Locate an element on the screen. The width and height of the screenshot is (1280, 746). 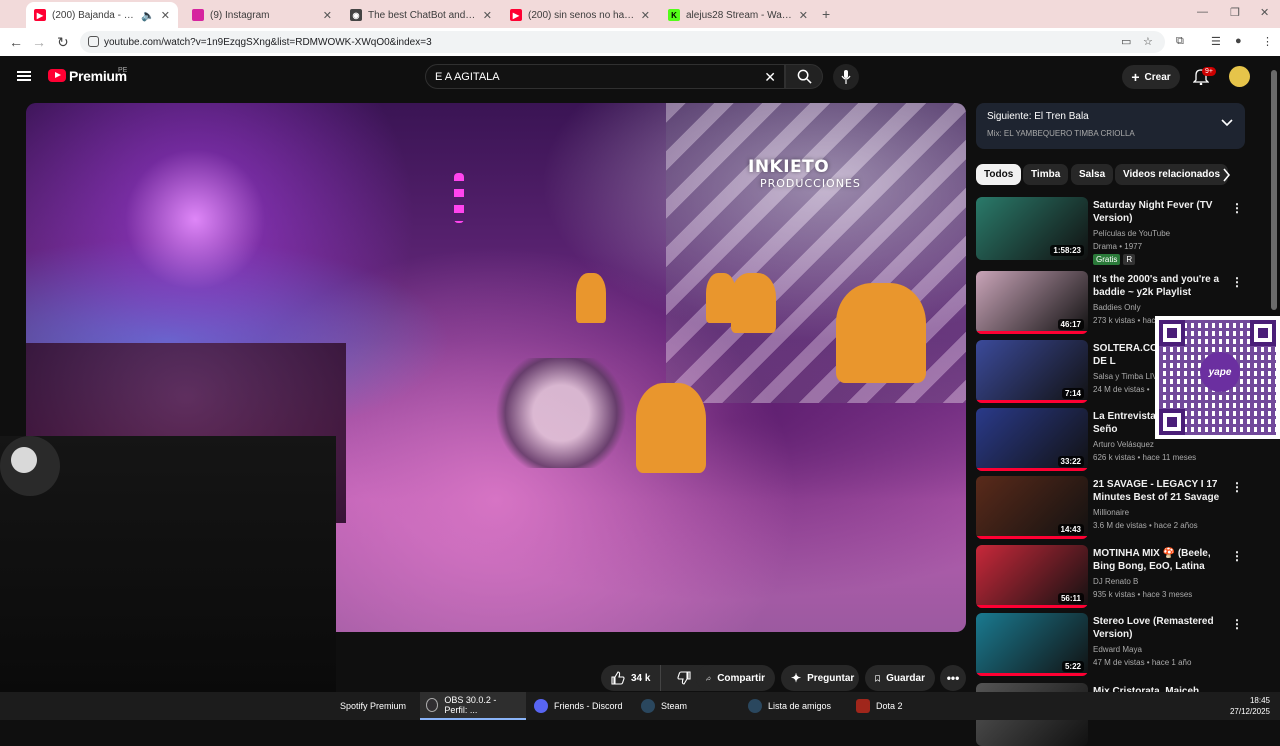
channel-name: Películas de YouTube is located at coordinates (1131, 233).